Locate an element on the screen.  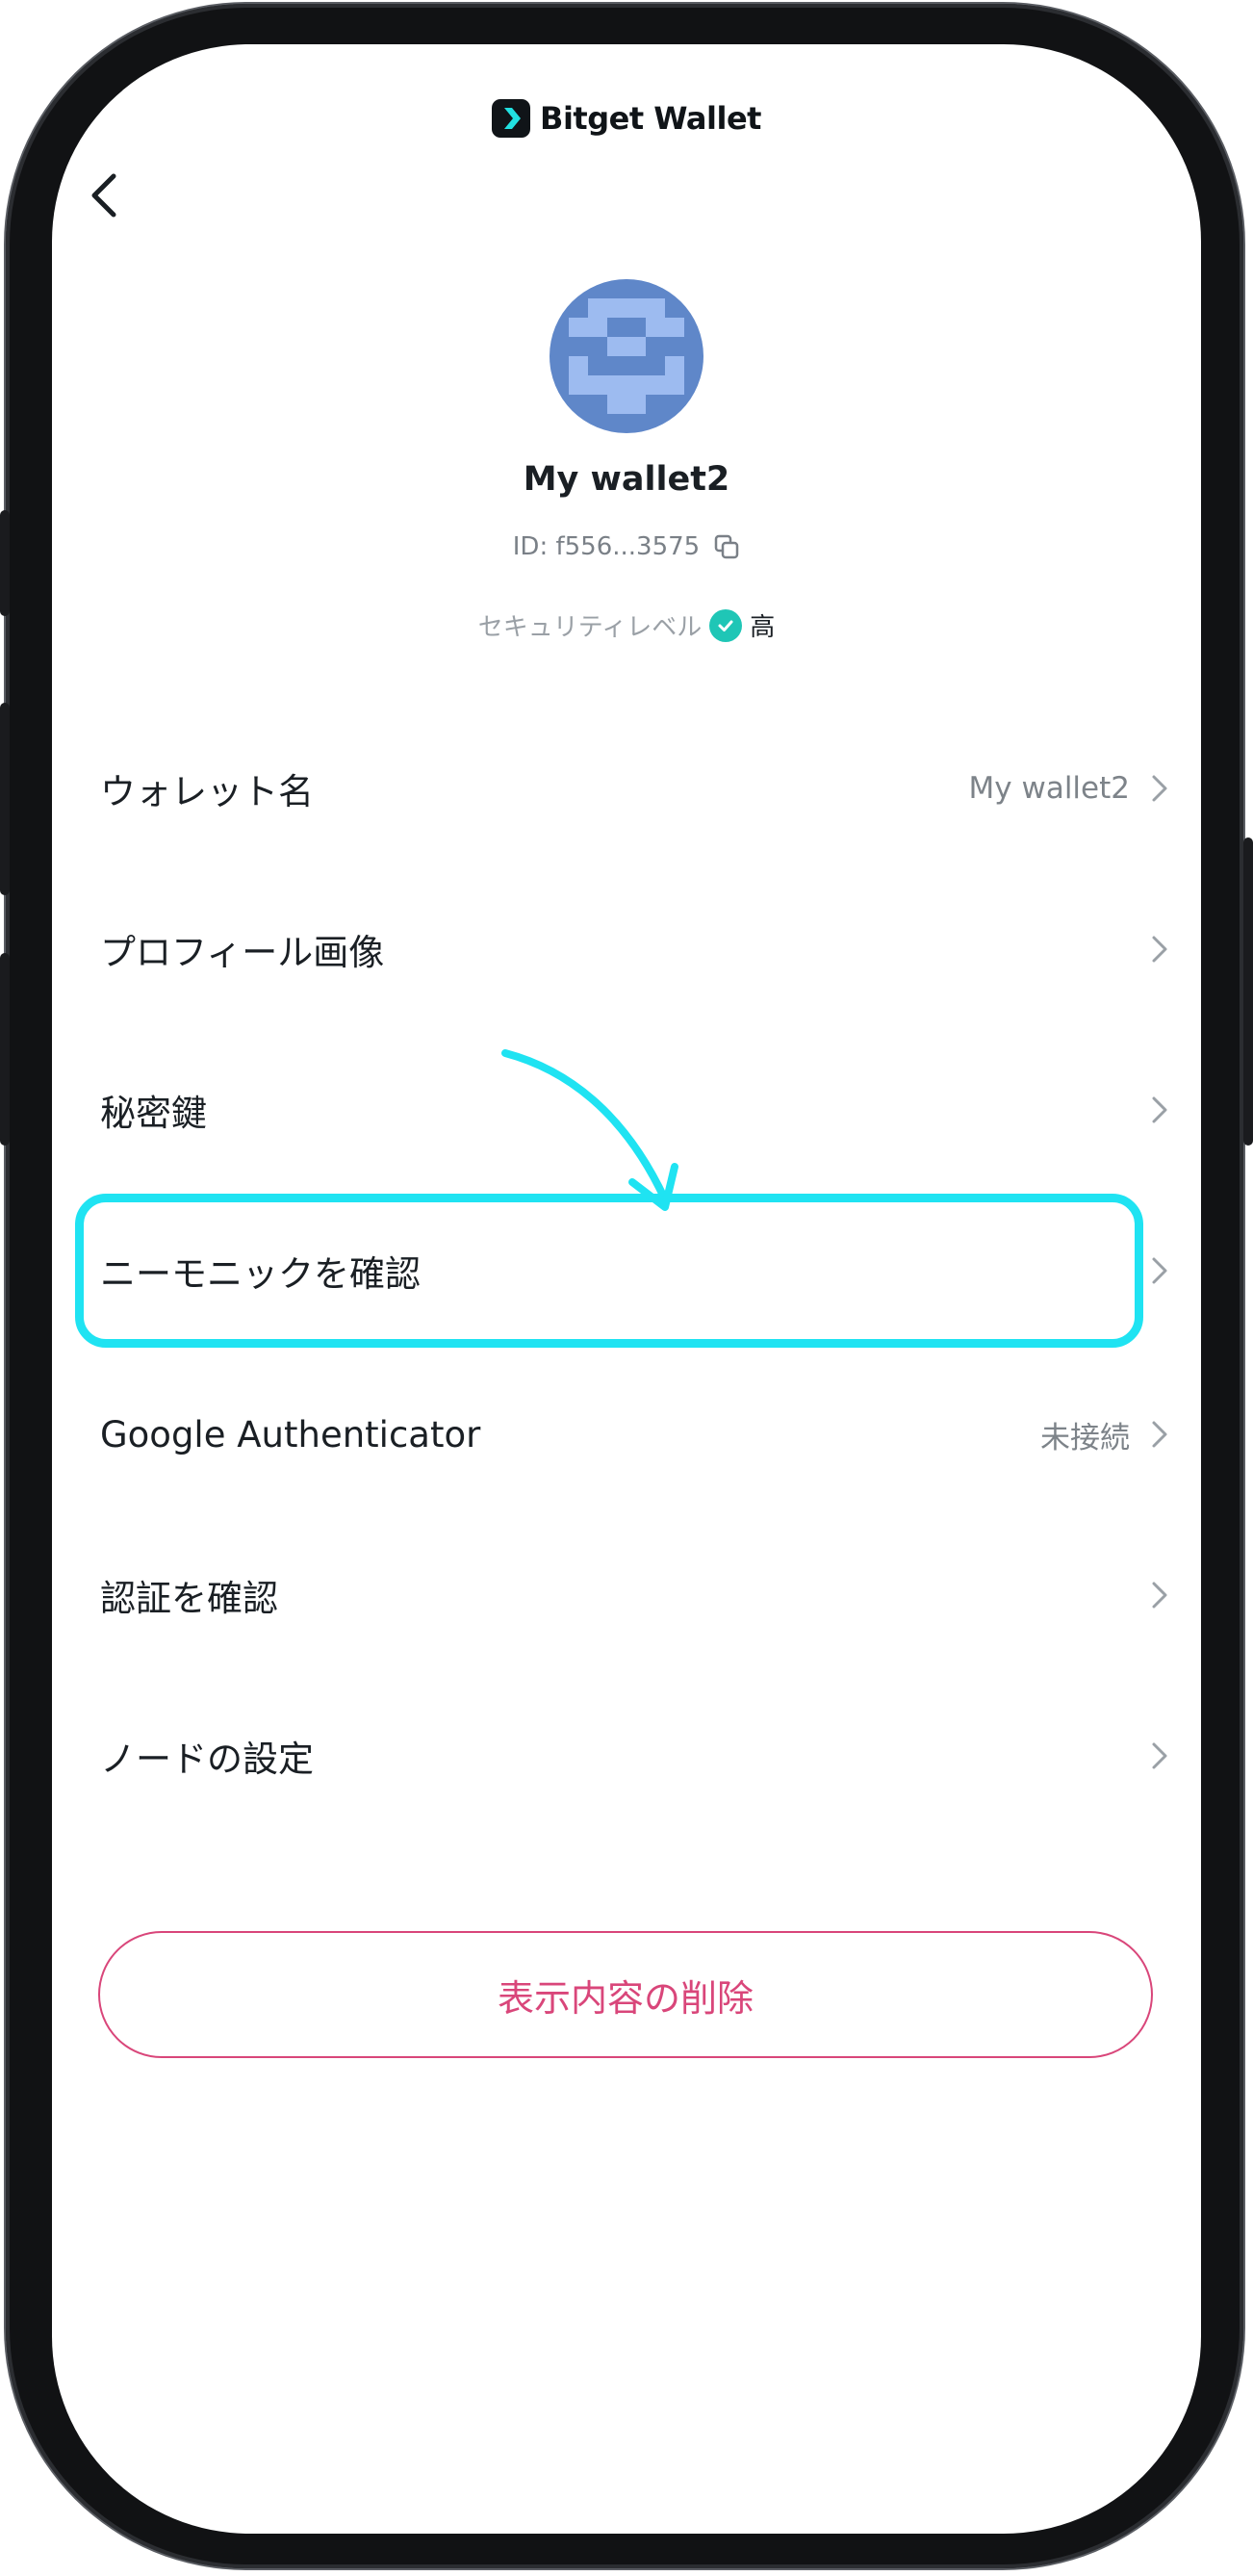
menu-item-value: My wallet2 is located at coordinates (1049, 788).